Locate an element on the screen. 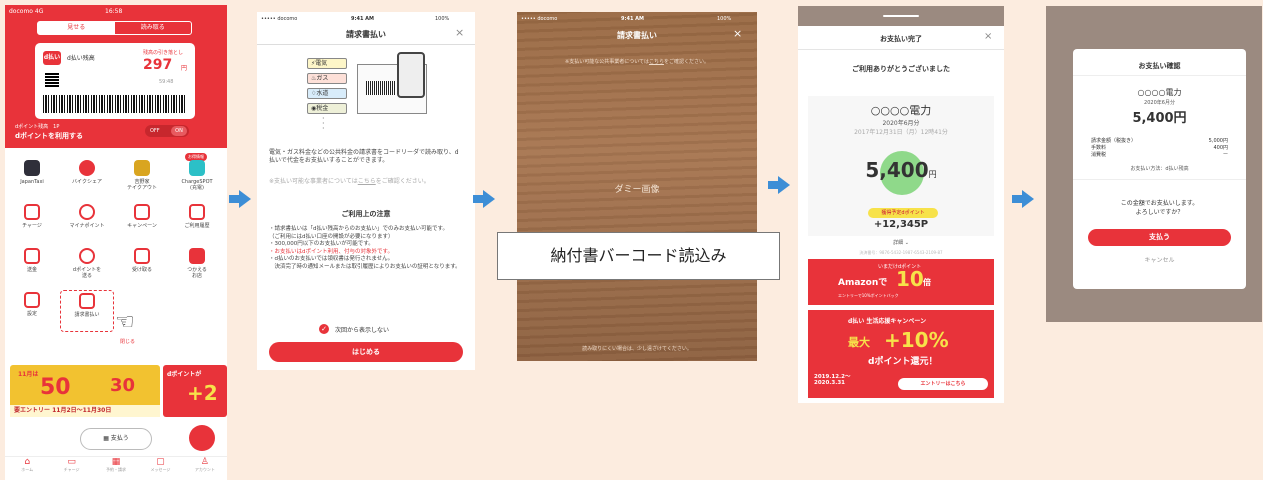  yoshinoya-icon is located at coordinates (142, 168).